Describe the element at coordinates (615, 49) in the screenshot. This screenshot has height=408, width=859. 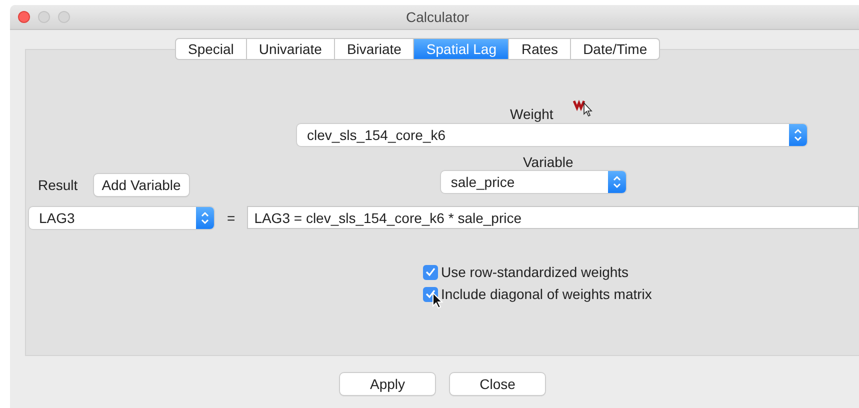
I see `tab: Date/Time` at that location.